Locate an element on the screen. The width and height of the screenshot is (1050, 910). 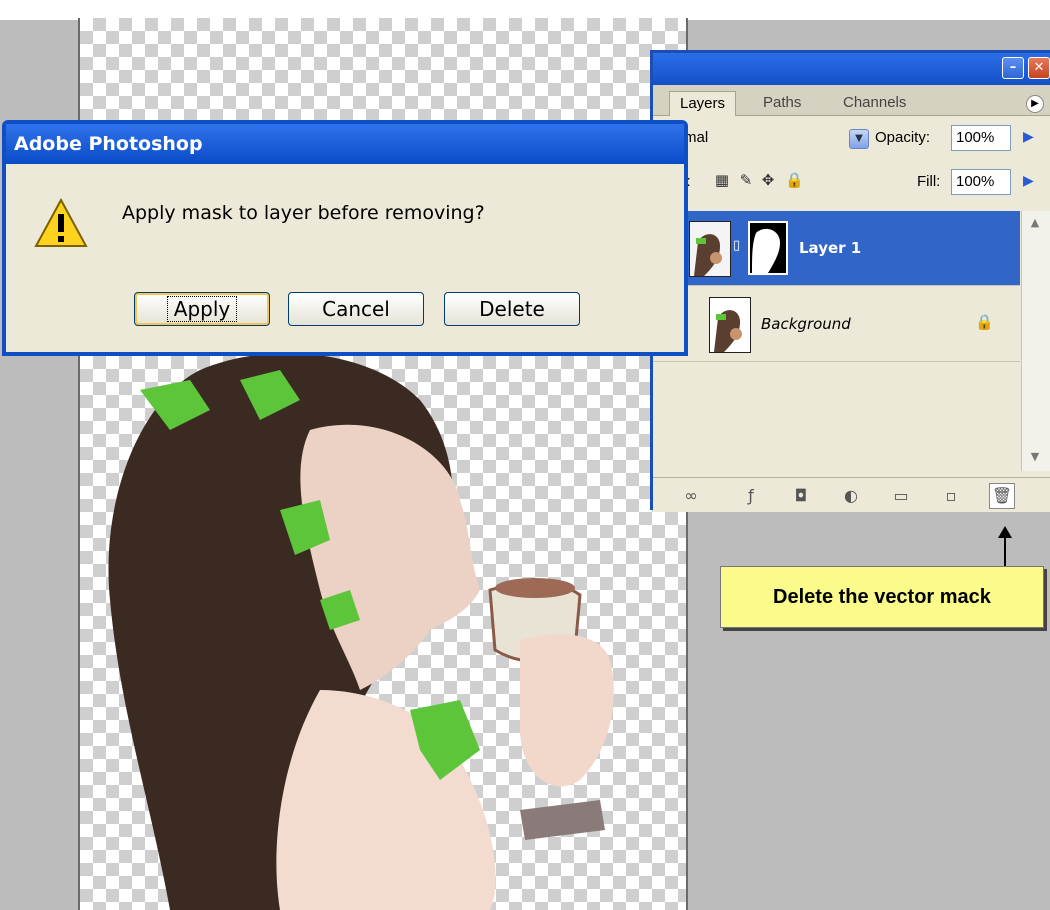
apply-button: Apply is located at coordinates (202, 309).